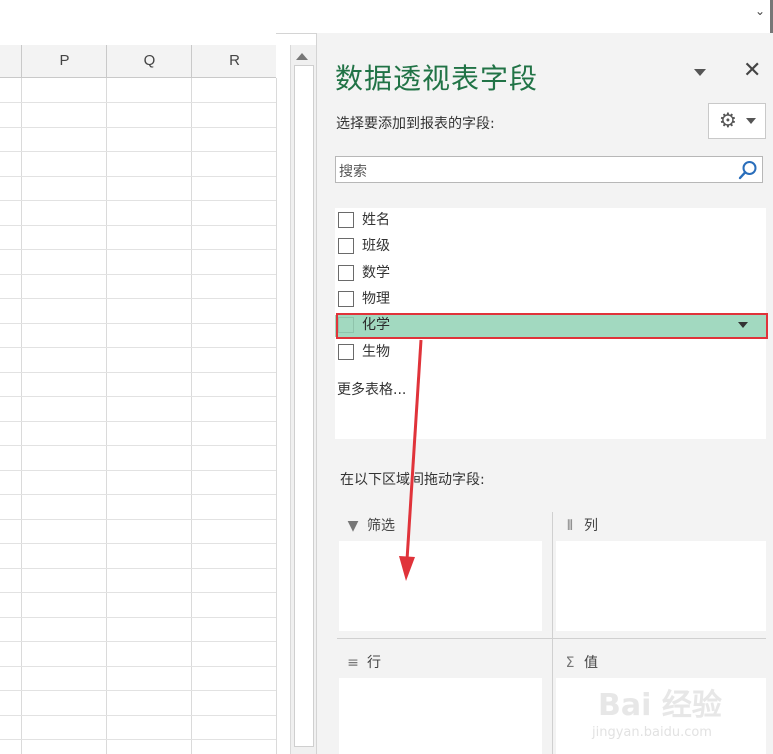 The height and width of the screenshot is (754, 773). What do you see at coordinates (440, 586) in the screenshot?
I see `filter-drop-zone` at bounding box center [440, 586].